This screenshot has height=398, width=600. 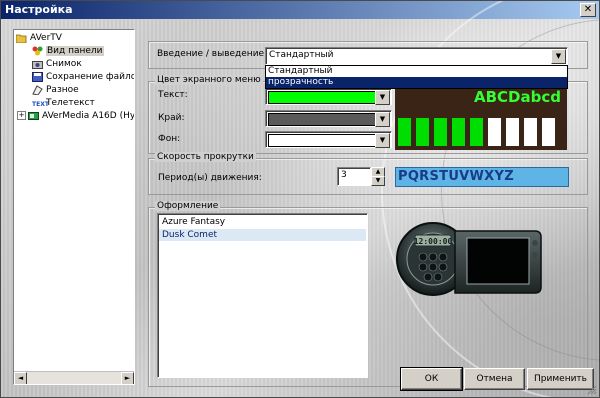 I want to click on skin-item-dusk-comet: Dusk Comet, so click(x=262, y=235).